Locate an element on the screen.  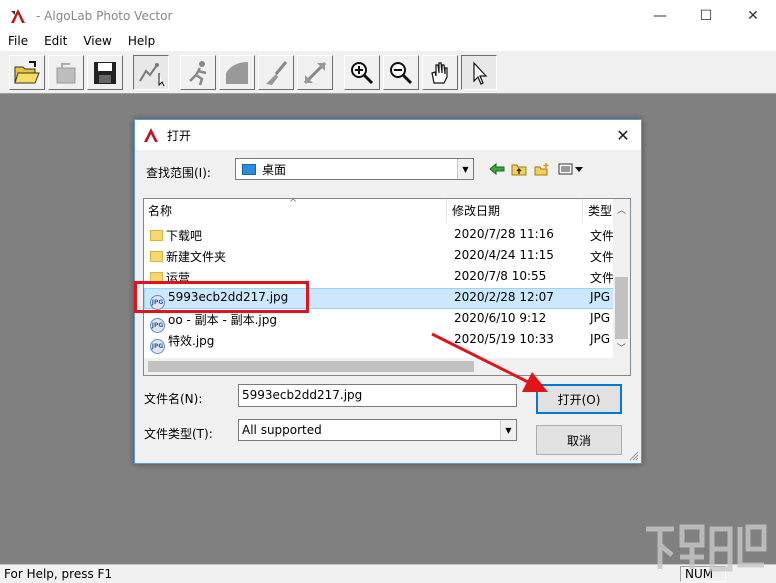
save-icon is located at coordinates (105, 72).